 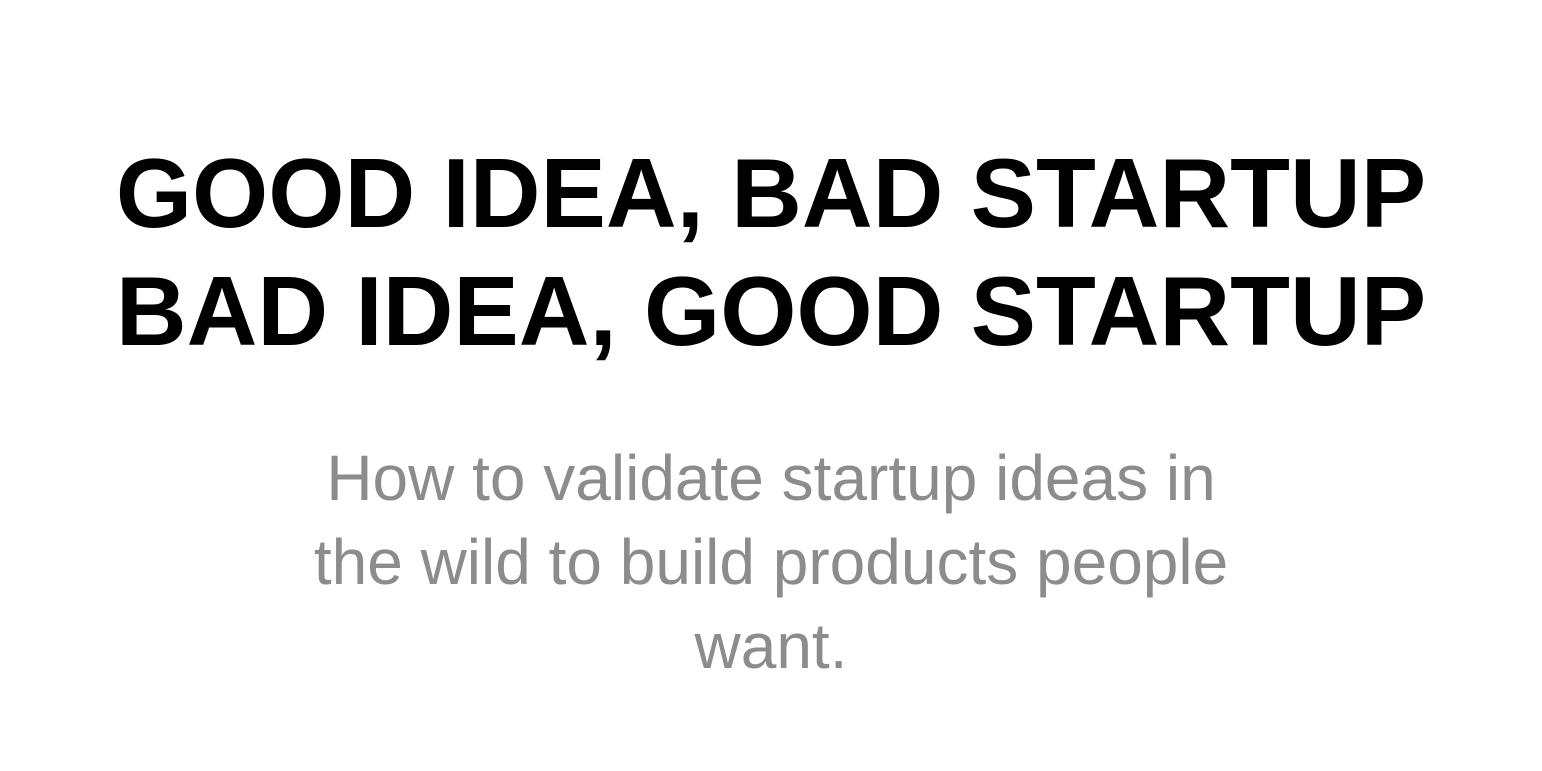 What do you see at coordinates (771, 646) in the screenshot?
I see `subtitle-line-3: want.` at bounding box center [771, 646].